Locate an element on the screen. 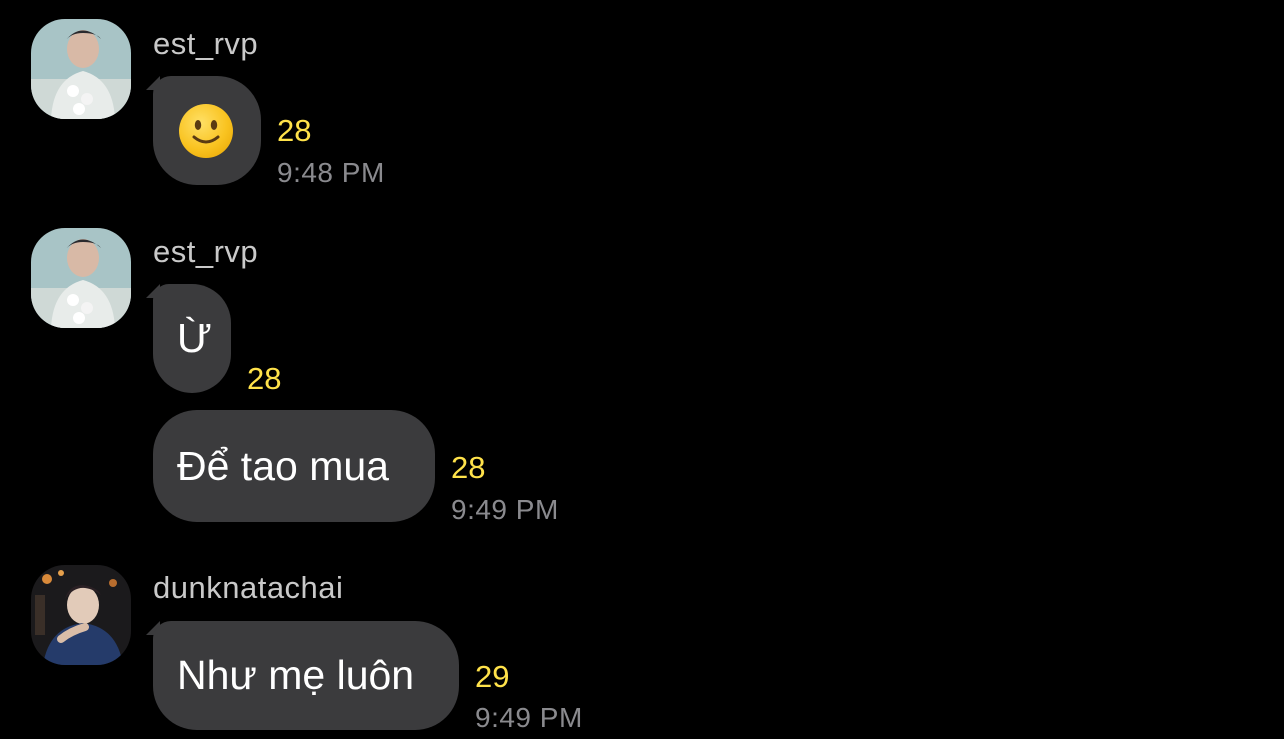 The height and width of the screenshot is (739, 1284). message-text: Như mẹ luôn is located at coordinates (296, 675).